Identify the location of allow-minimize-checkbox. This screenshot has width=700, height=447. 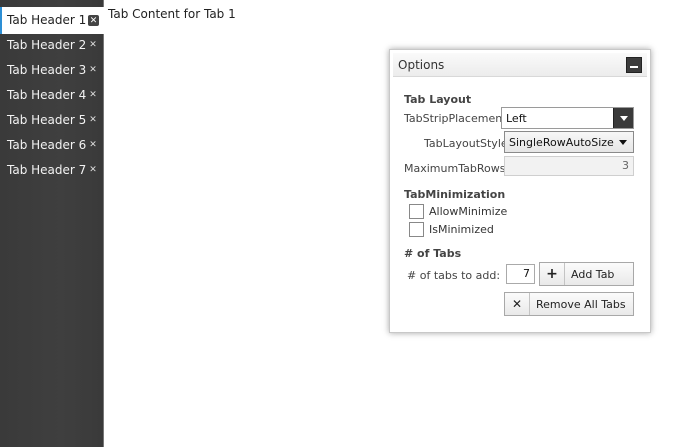
(416, 211).